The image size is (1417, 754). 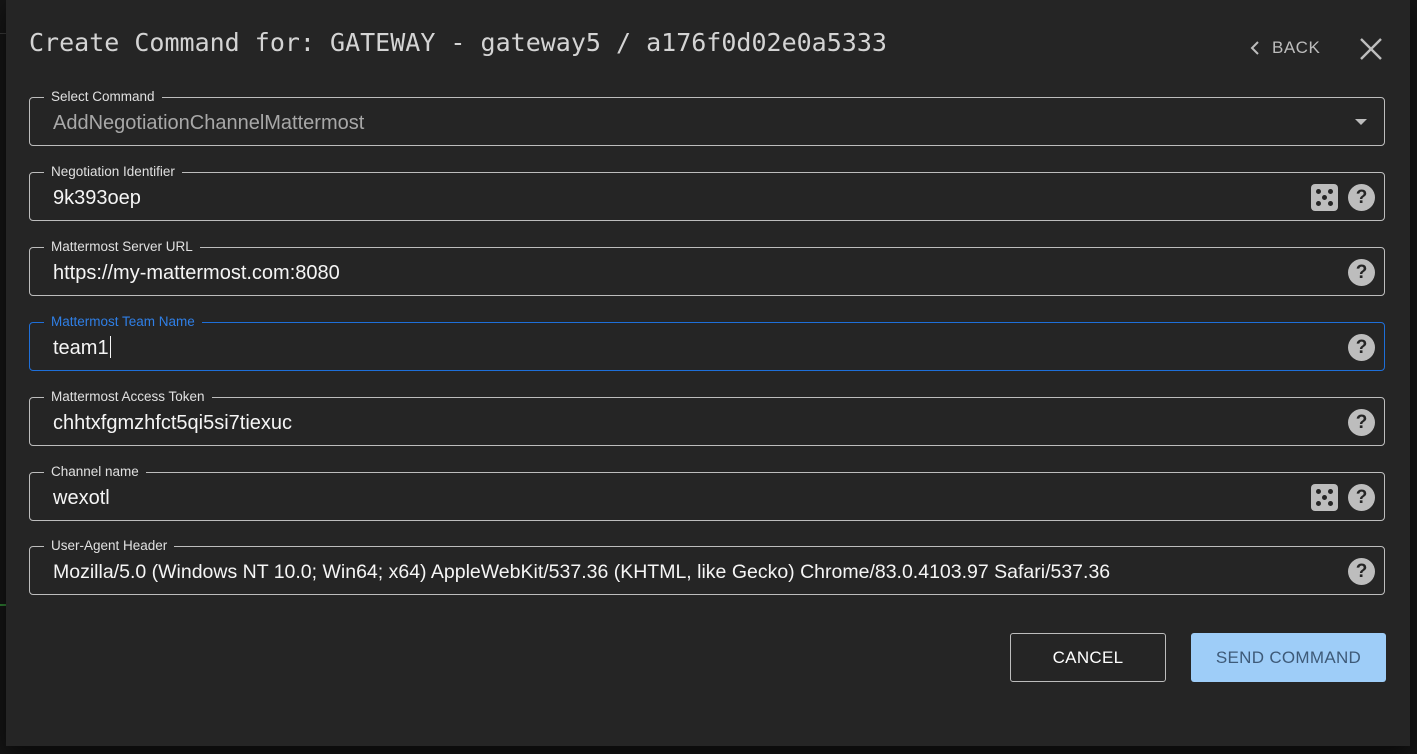 What do you see at coordinates (1296, 47) in the screenshot?
I see `back-button-label: BACK` at bounding box center [1296, 47].